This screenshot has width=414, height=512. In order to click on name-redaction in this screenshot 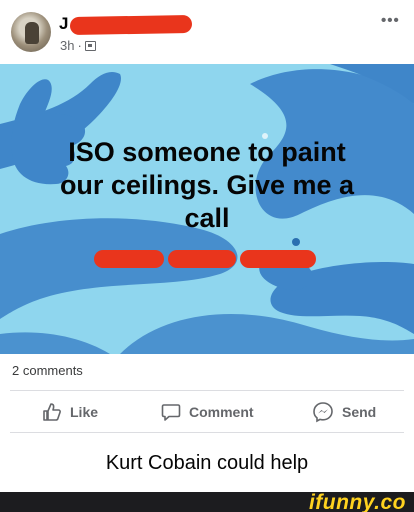, I will do `click(131, 25)`.